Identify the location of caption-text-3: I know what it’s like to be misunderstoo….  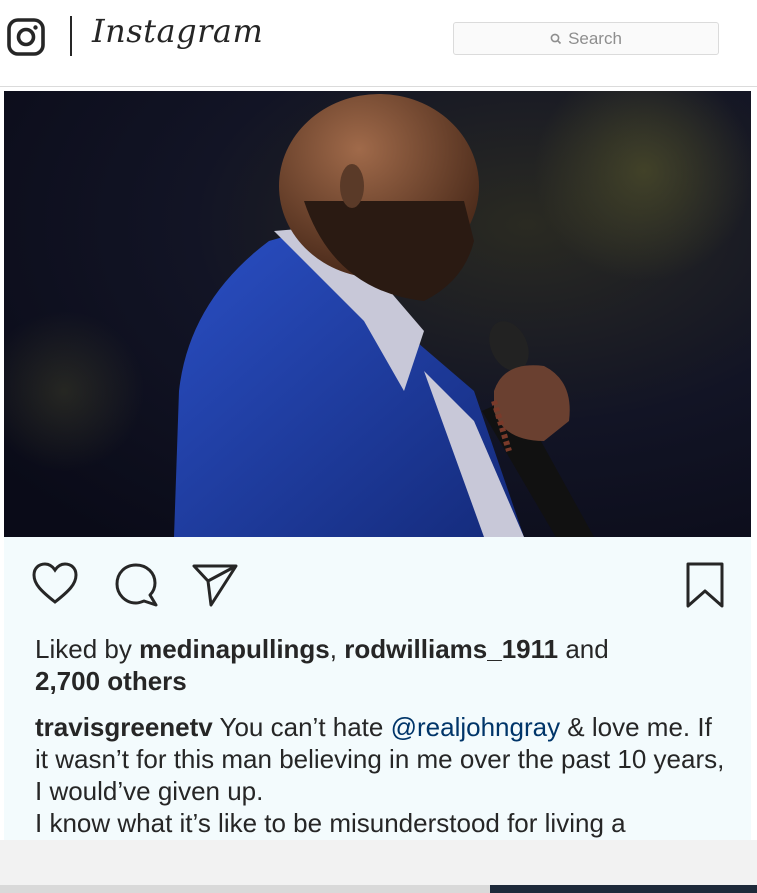
(330, 823).